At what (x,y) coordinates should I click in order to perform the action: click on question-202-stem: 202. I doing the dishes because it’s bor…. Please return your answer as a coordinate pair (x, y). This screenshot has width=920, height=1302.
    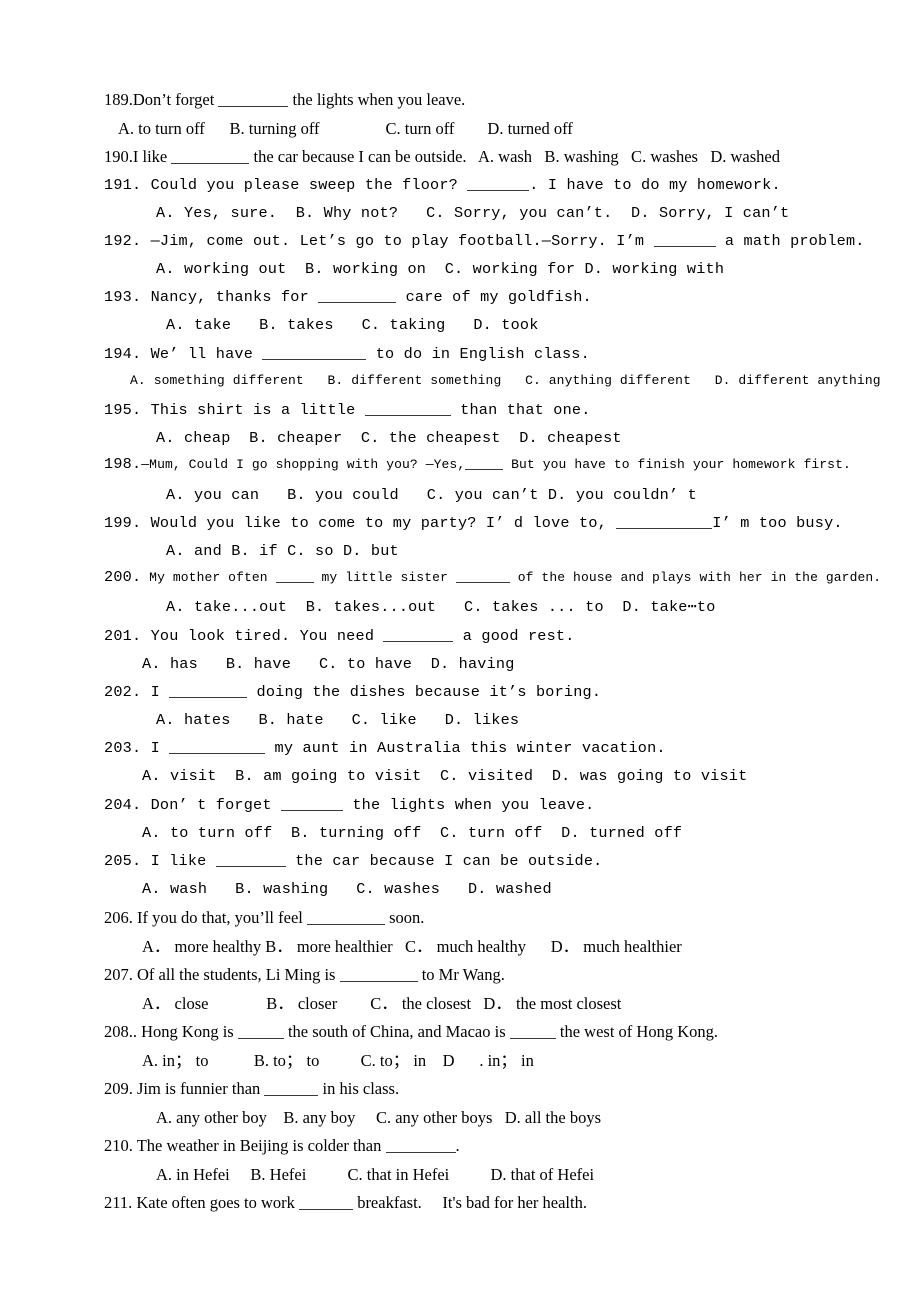
    Looking at the image, I should click on (499, 697).